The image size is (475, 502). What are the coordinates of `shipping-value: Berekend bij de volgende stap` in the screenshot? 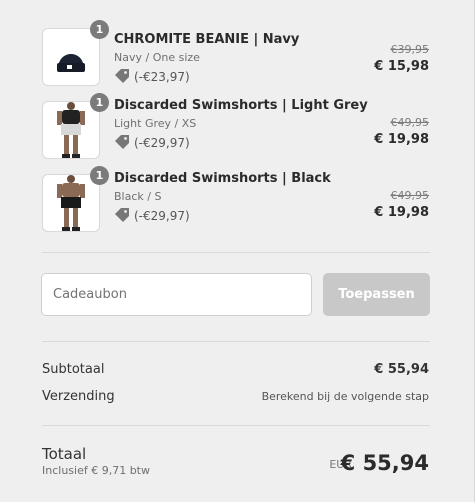 It's located at (345, 396).